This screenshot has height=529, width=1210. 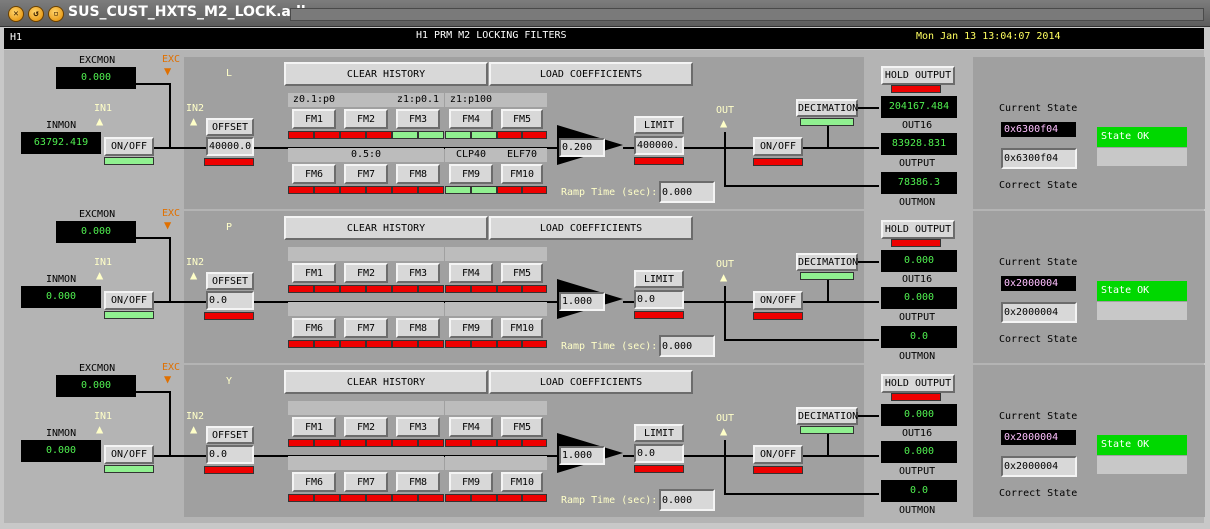 I want to click on state-spare-box, so click(x=1142, y=311).